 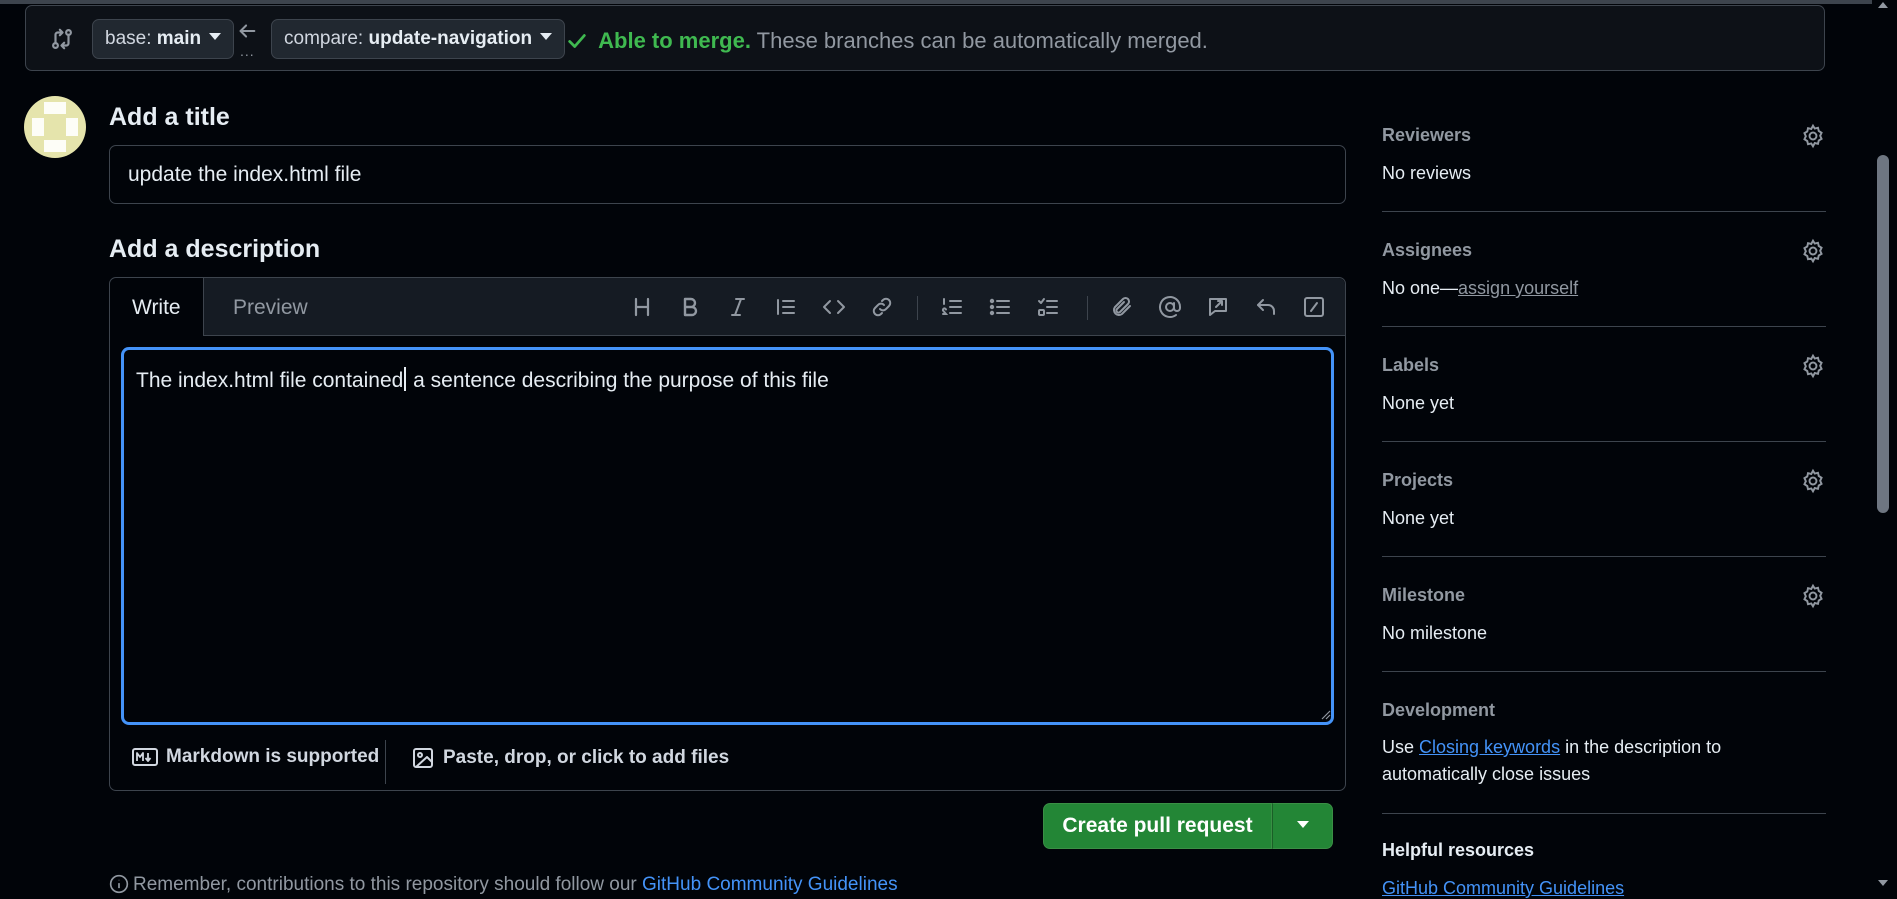 I want to click on development-label: Development, so click(x=1439, y=710).